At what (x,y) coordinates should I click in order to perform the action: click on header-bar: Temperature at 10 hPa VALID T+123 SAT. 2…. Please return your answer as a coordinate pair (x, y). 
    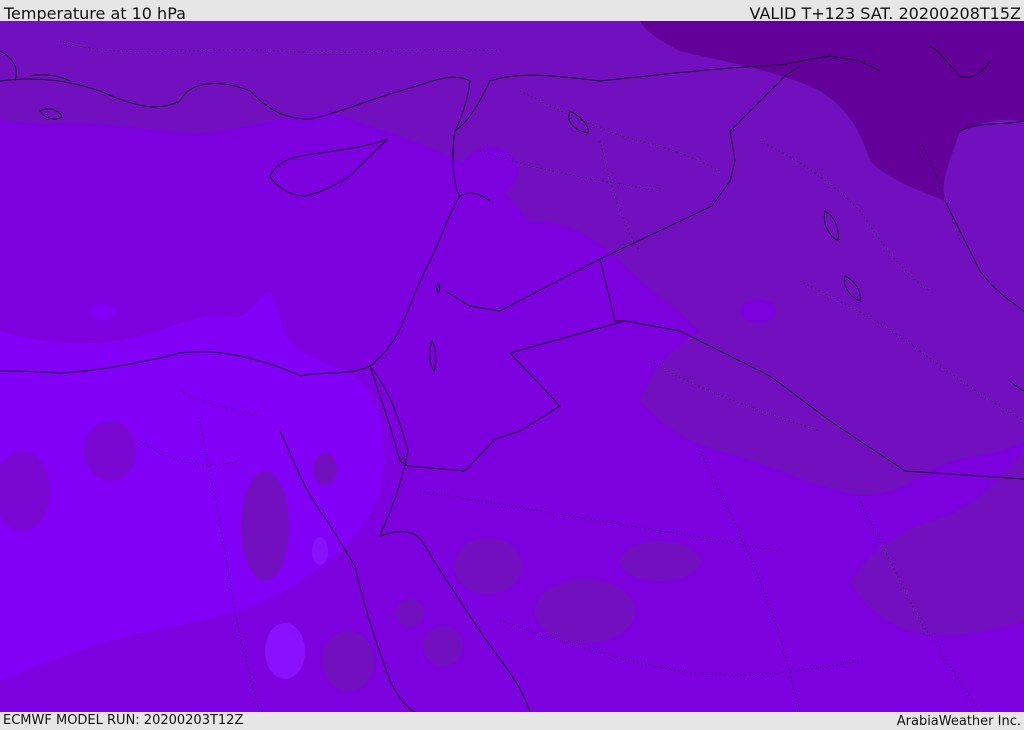
    Looking at the image, I should click on (512, 11).